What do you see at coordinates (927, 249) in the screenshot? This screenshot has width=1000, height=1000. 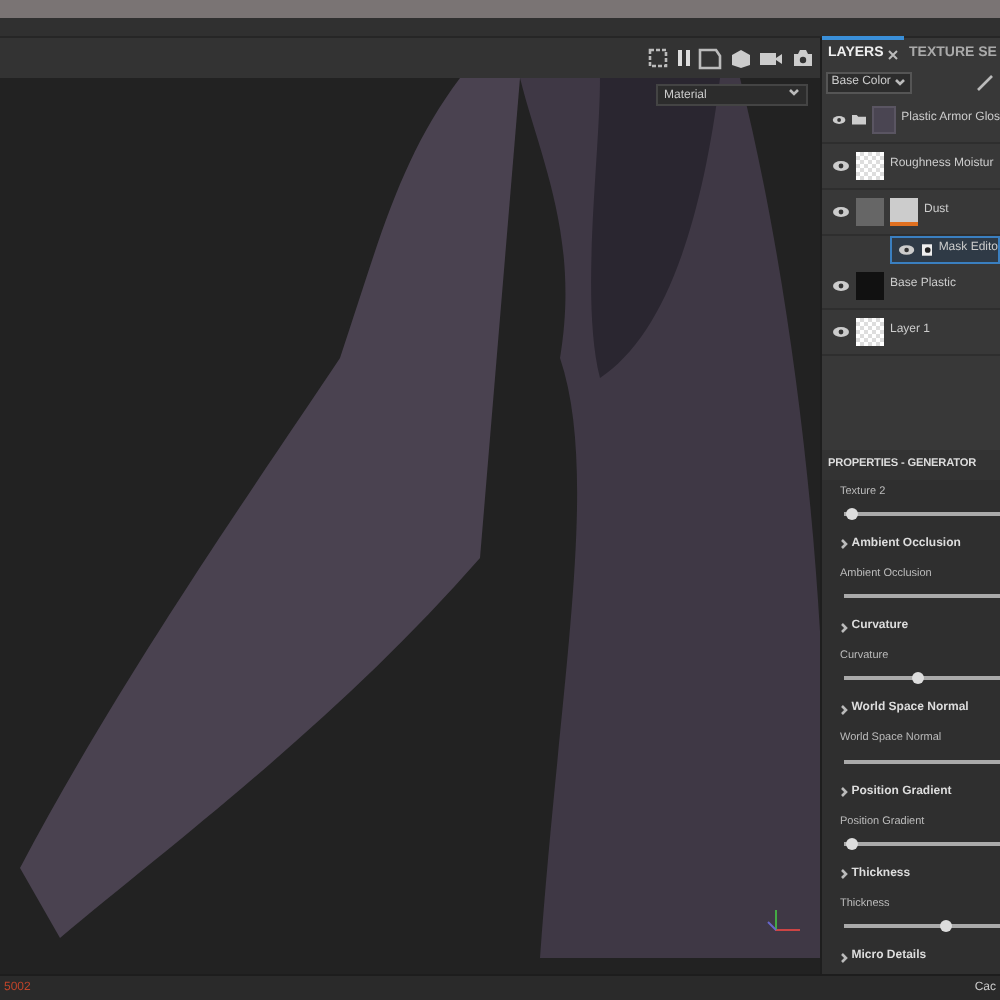 I see `mask-icon` at bounding box center [927, 249].